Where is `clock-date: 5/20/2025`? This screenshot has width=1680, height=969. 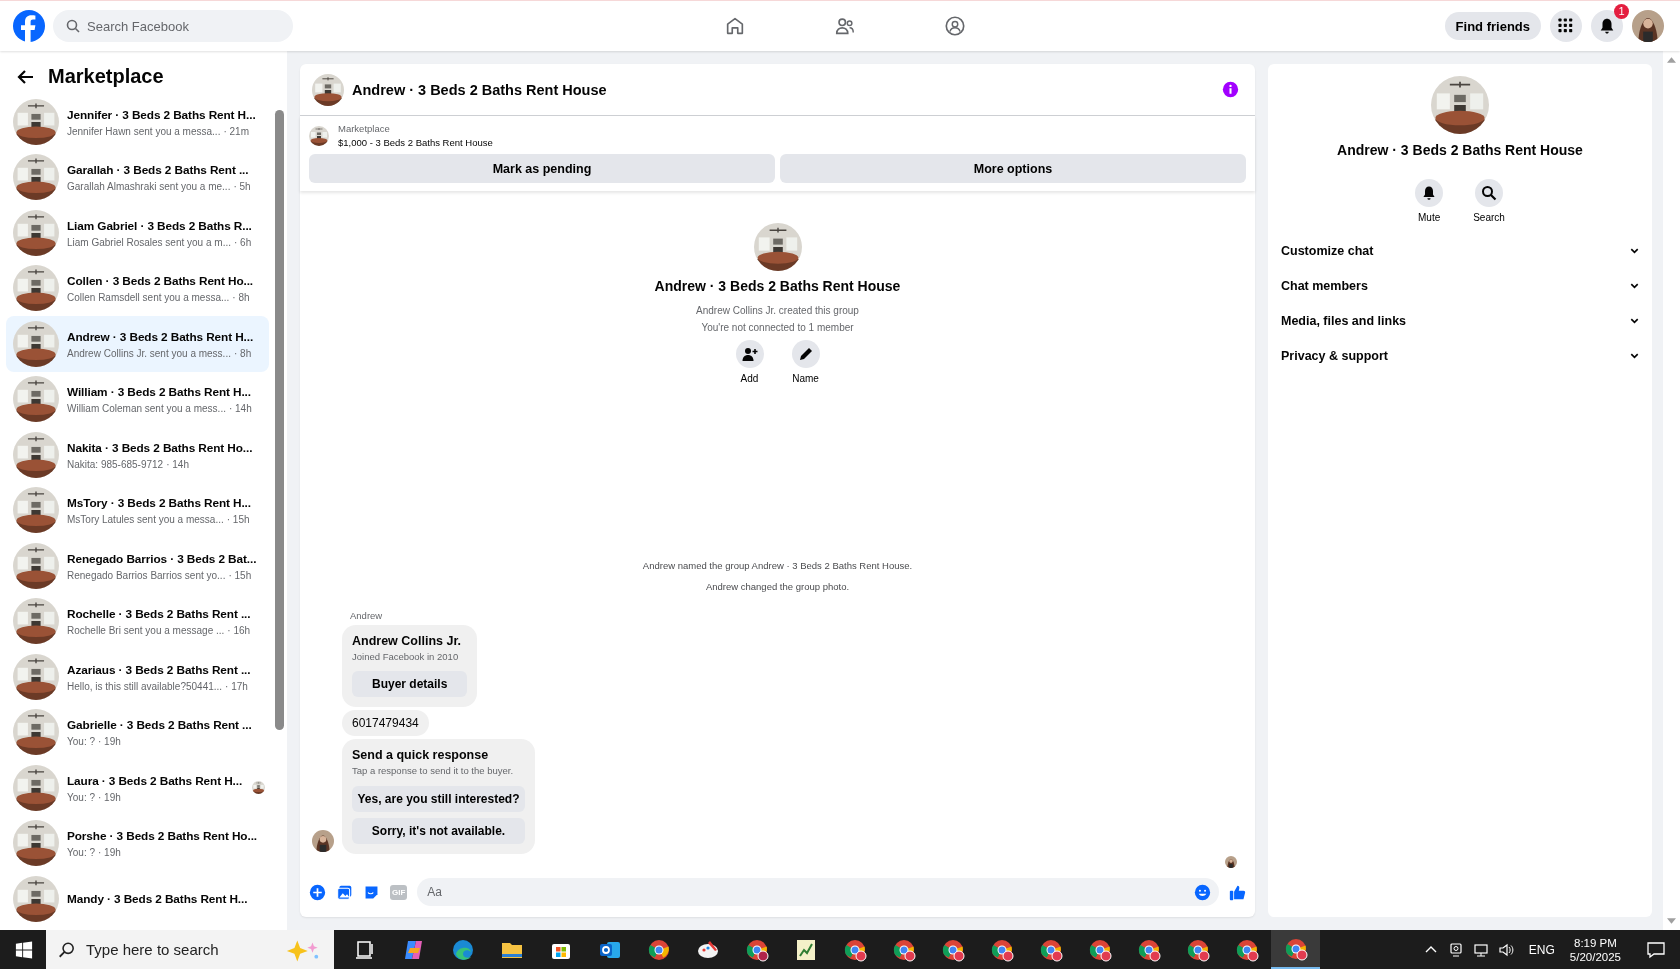
clock-date: 5/20/2025 is located at coordinates (1595, 956).